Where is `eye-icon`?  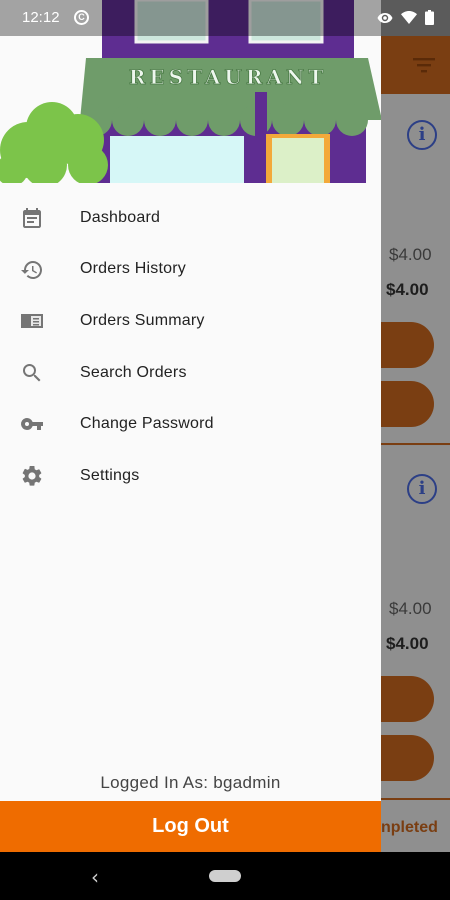 eye-icon is located at coordinates (385, 17).